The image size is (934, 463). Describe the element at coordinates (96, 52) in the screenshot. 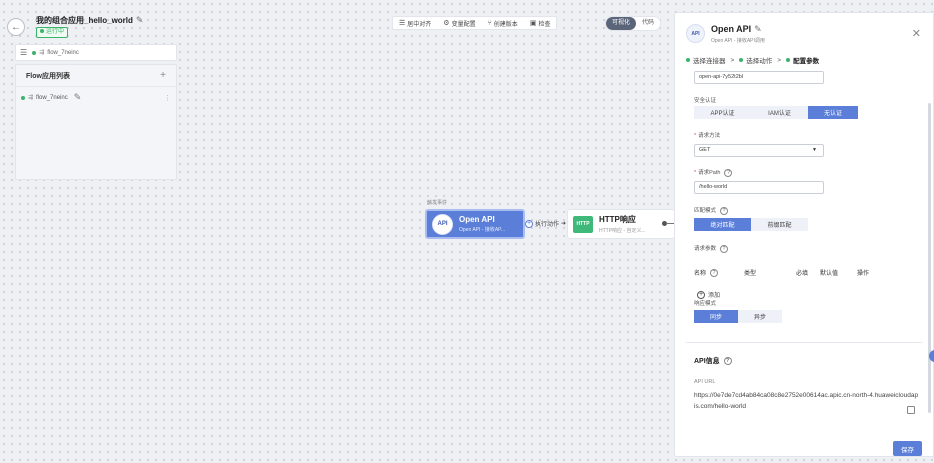

I see `flow-tab-bar: ☰ ⇶ flow_7neinc` at that location.